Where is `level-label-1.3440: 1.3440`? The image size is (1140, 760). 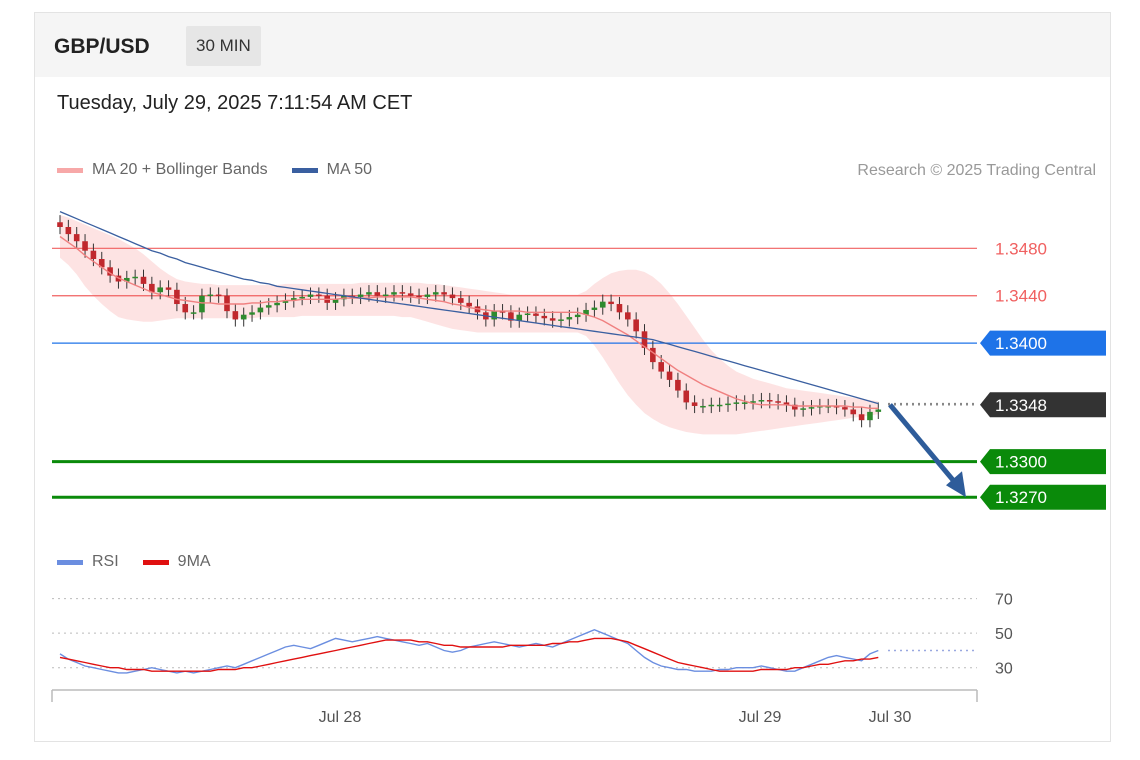
level-label-1.3440: 1.3440 is located at coordinates (1021, 296).